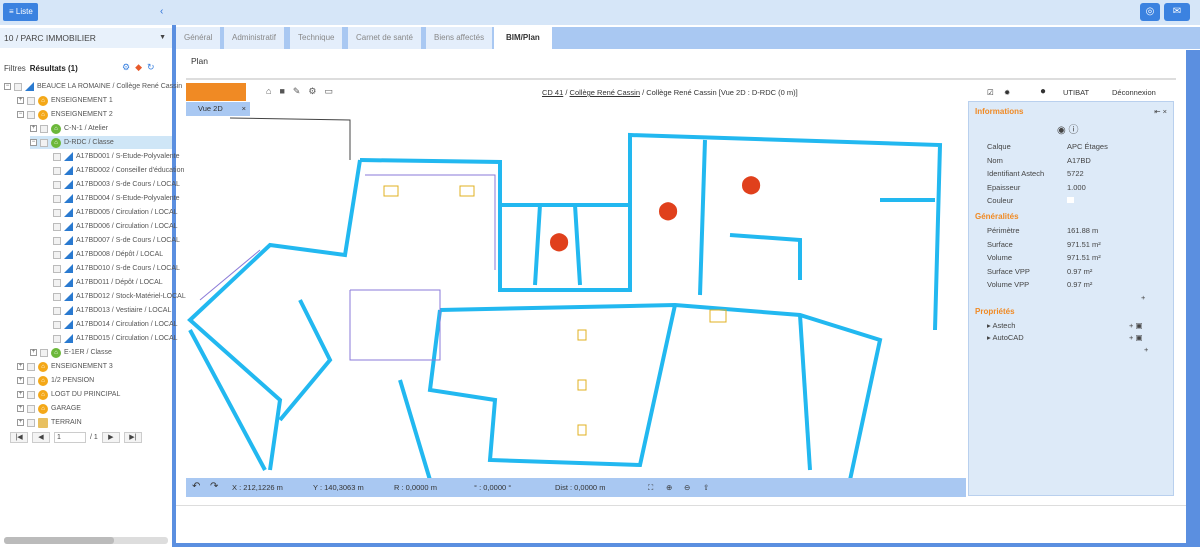 Image resolution: width=1200 pixels, height=547 pixels. I want to click on panel-close-icon: ⇤ ×, so click(1160, 111).